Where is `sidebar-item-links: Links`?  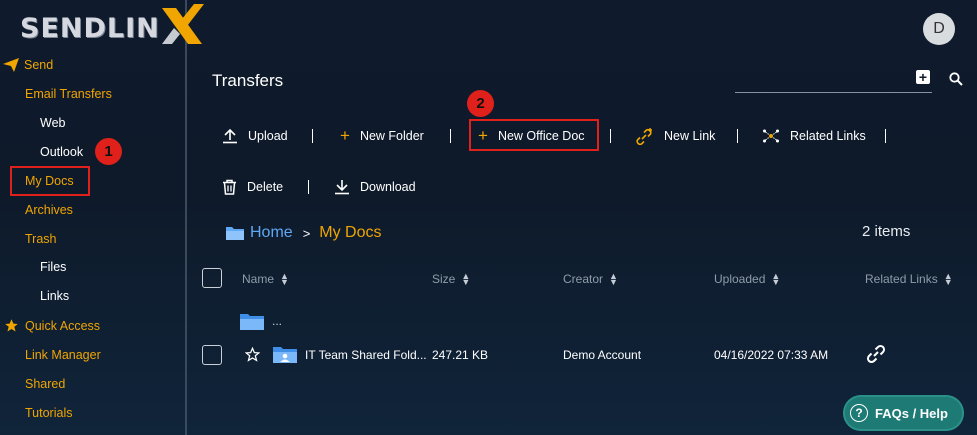
sidebar-item-links: Links is located at coordinates (54, 296).